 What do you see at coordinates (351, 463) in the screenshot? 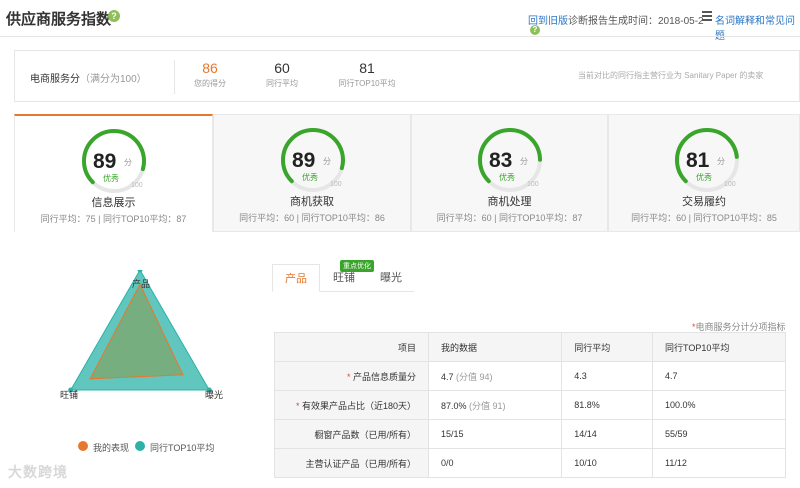
I see `row-label: 主营认证产品（已用/所有）` at bounding box center [351, 463].